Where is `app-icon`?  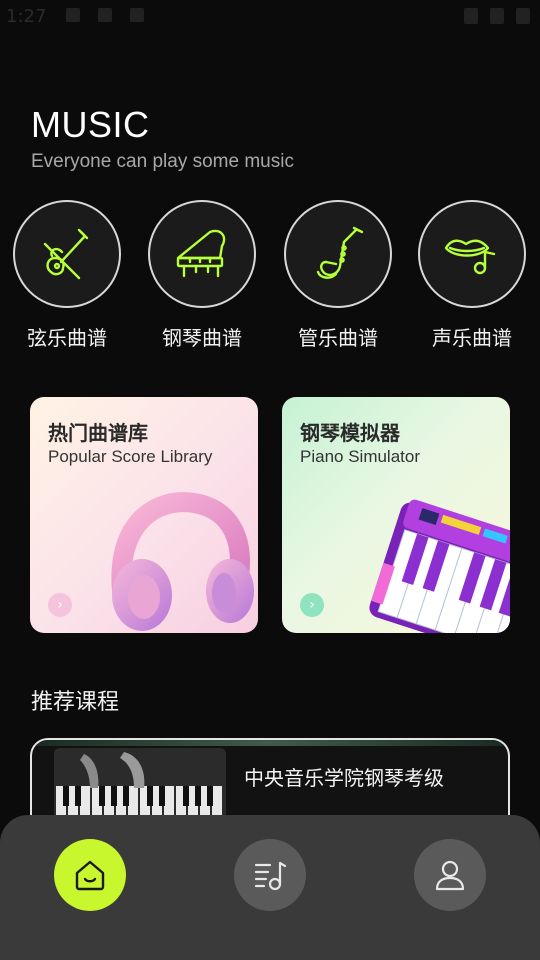
app-icon is located at coordinates (137, 15).